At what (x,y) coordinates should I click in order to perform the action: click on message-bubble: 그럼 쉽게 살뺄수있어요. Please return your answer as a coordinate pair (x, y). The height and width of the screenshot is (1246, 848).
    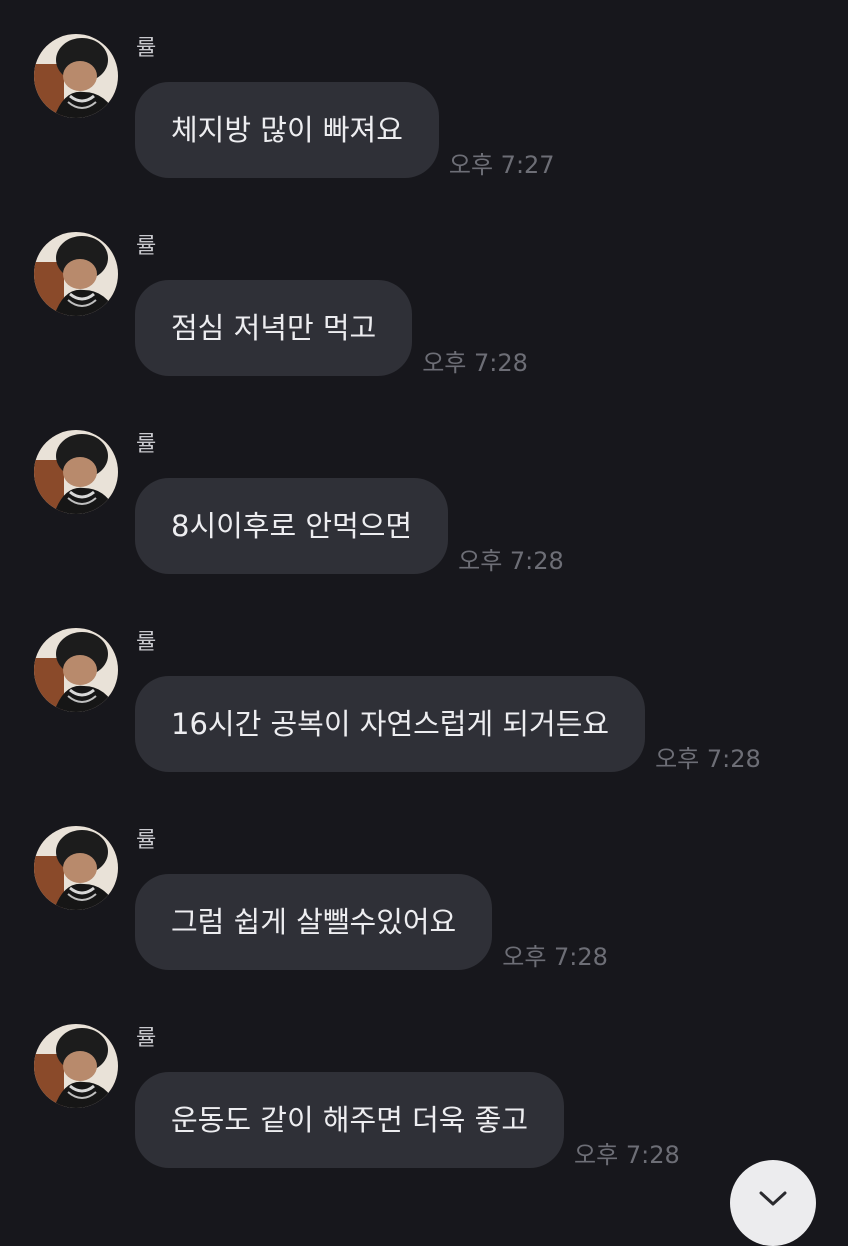
    Looking at the image, I should click on (314, 922).